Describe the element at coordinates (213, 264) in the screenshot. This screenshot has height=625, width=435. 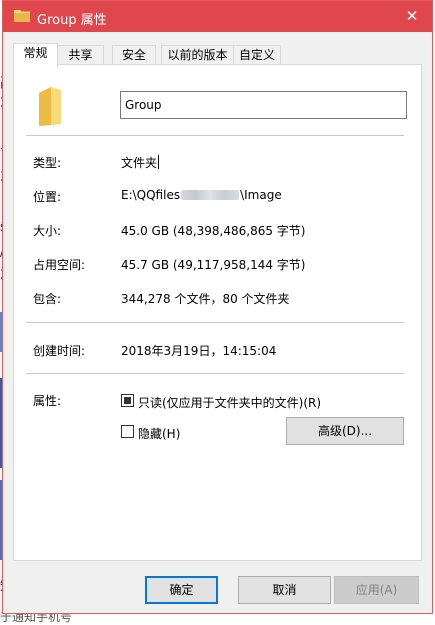
I see `size-on-disk-value: 45.7 GB (49,117,958,144 字节)` at that location.